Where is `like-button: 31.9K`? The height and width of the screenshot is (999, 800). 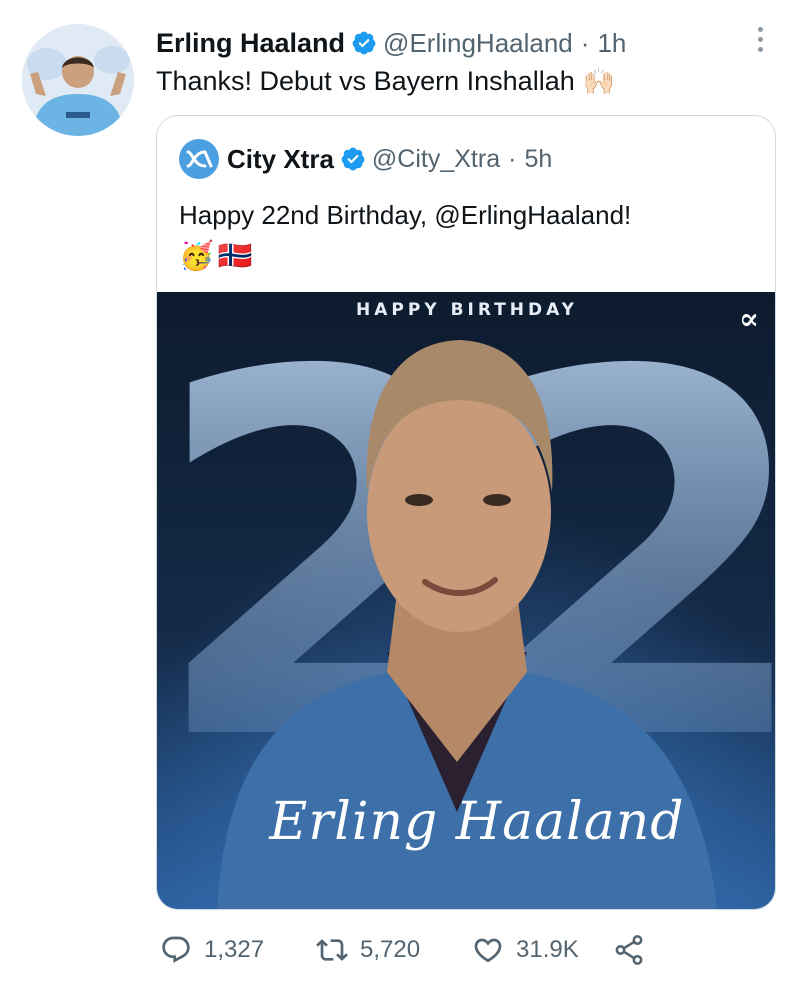 like-button: 31.9K is located at coordinates (542, 950).